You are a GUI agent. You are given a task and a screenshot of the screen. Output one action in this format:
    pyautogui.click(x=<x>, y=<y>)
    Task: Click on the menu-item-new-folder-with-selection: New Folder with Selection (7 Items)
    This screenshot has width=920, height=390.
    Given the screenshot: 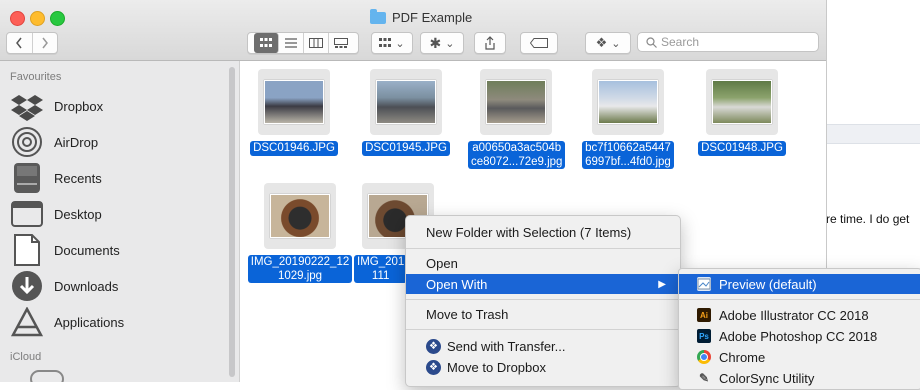 What is the action you would take?
    pyautogui.click(x=543, y=232)
    